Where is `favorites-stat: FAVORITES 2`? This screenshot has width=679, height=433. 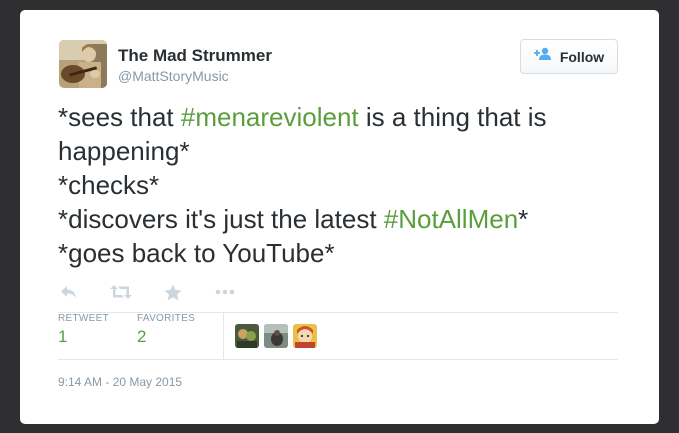
favorites-stat: FAVORITES 2 is located at coordinates (180, 336).